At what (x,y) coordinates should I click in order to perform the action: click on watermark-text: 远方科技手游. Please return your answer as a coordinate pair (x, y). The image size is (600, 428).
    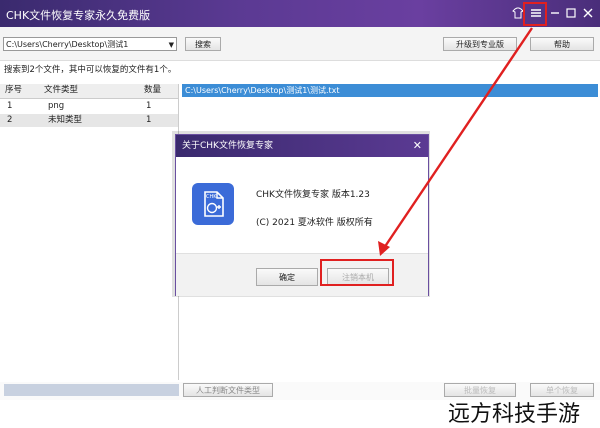
    Looking at the image, I should click on (514, 414).